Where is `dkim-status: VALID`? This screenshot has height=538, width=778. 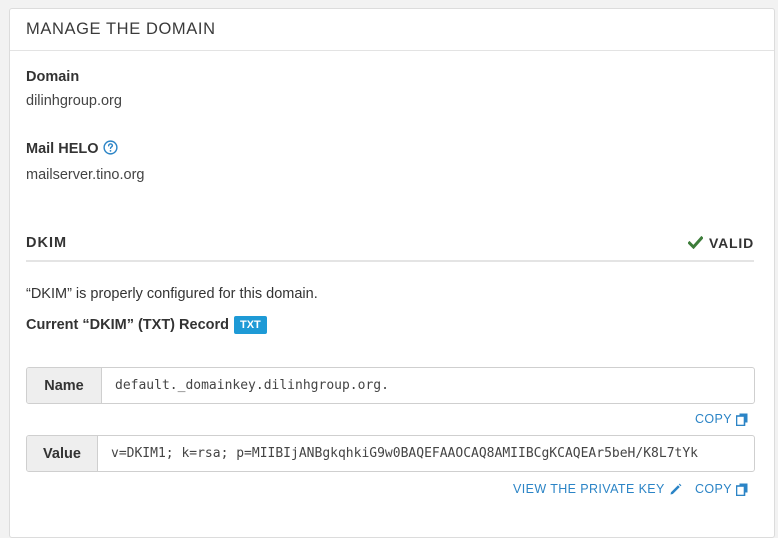
dkim-status: VALID is located at coordinates (721, 247).